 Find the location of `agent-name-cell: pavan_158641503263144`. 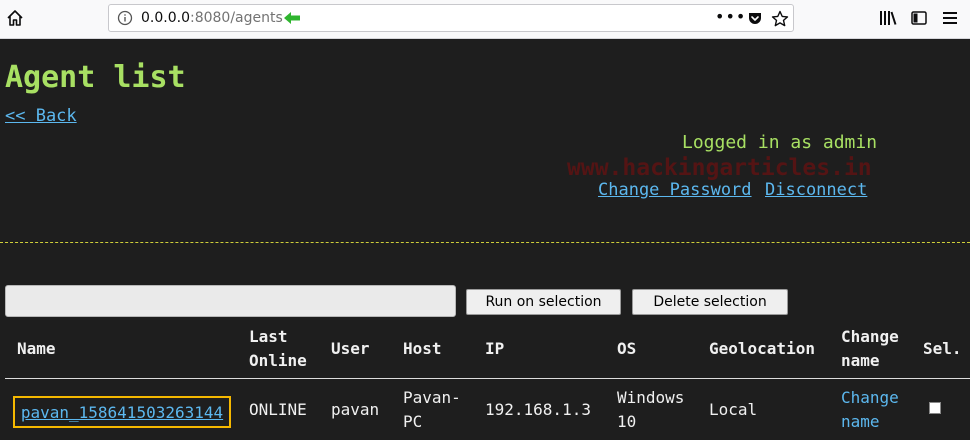

agent-name-cell: pavan_158641503263144 is located at coordinates (122, 412).